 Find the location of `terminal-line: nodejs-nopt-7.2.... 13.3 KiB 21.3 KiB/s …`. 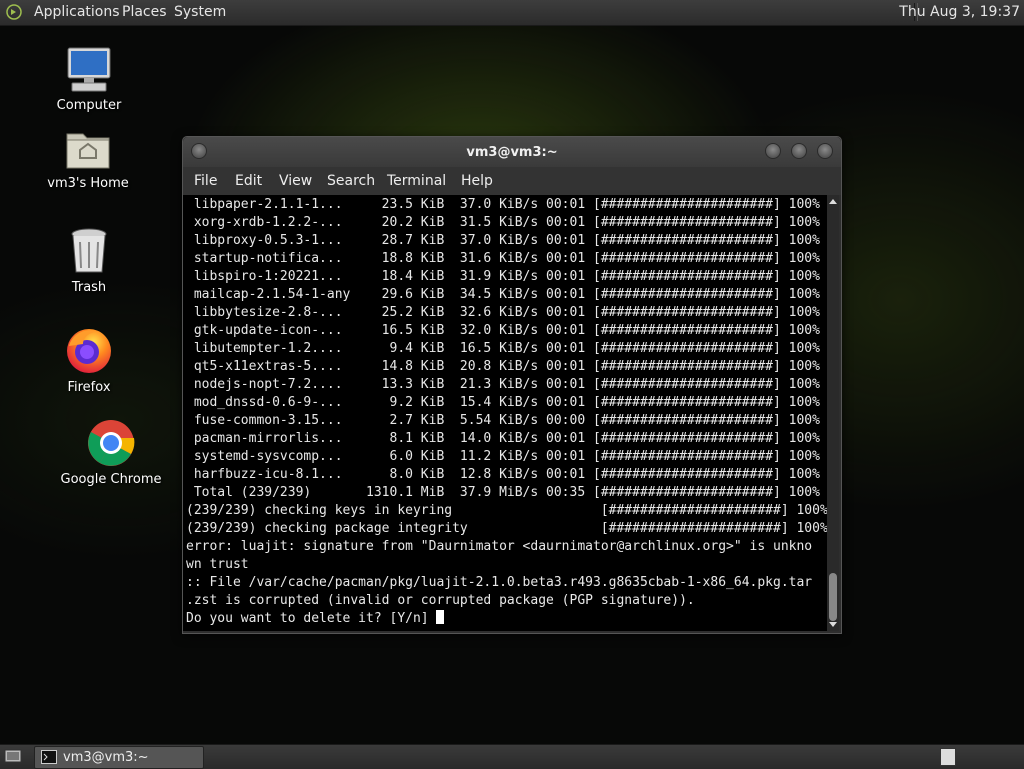

terminal-line: nodejs-nopt-7.2.... 13.3 KiB 21.3 KiB/s … is located at coordinates (503, 384).